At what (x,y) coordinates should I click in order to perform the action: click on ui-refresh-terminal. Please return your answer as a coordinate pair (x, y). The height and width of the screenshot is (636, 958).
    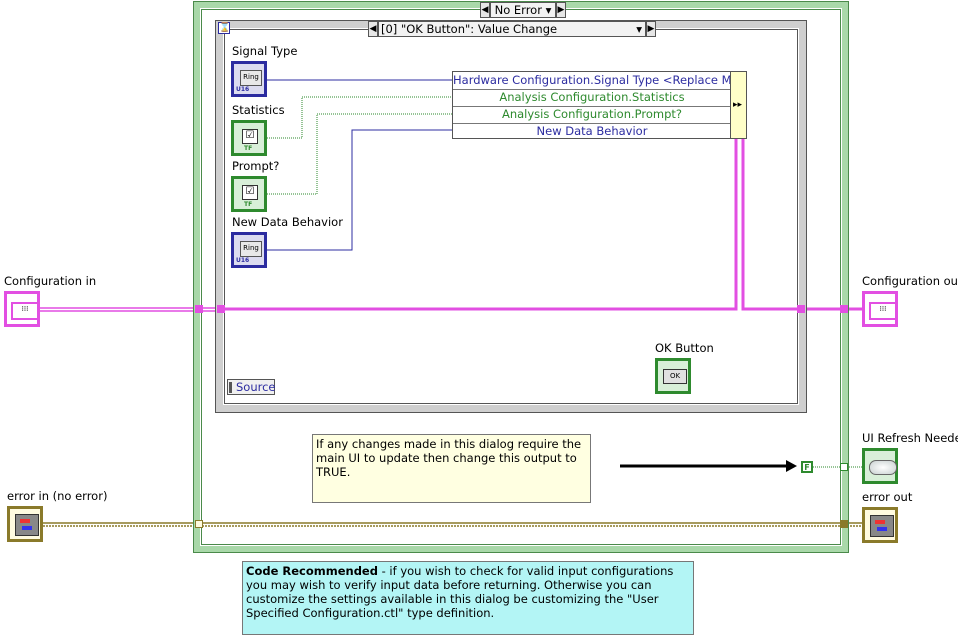
    Looking at the image, I should click on (880, 466).